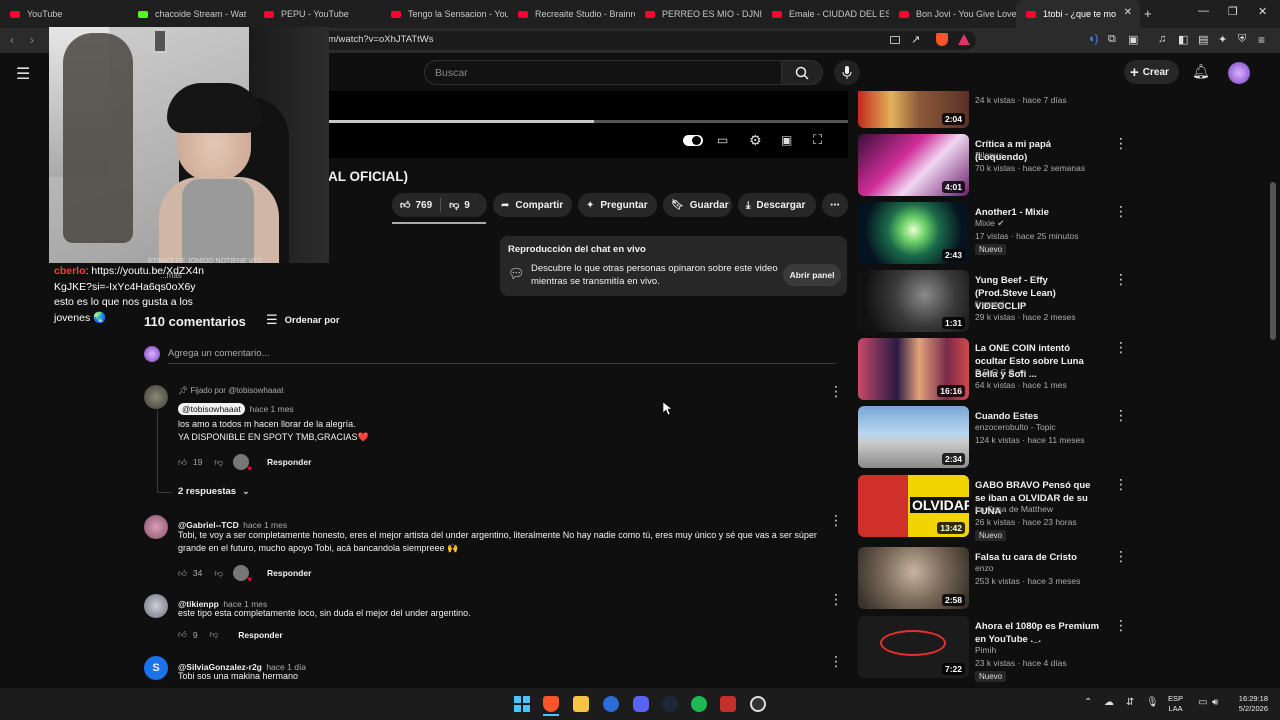 The height and width of the screenshot is (720, 1280). What do you see at coordinates (1112, 39) in the screenshot?
I see `extensions-icon: ⧉` at bounding box center [1112, 39].